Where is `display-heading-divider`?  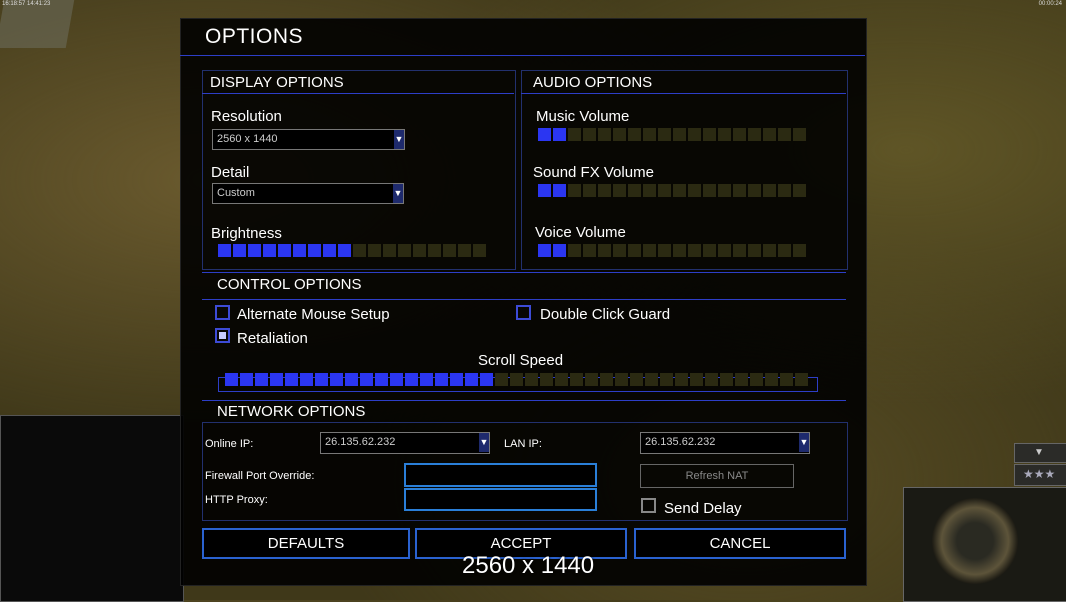 display-heading-divider is located at coordinates (358, 93).